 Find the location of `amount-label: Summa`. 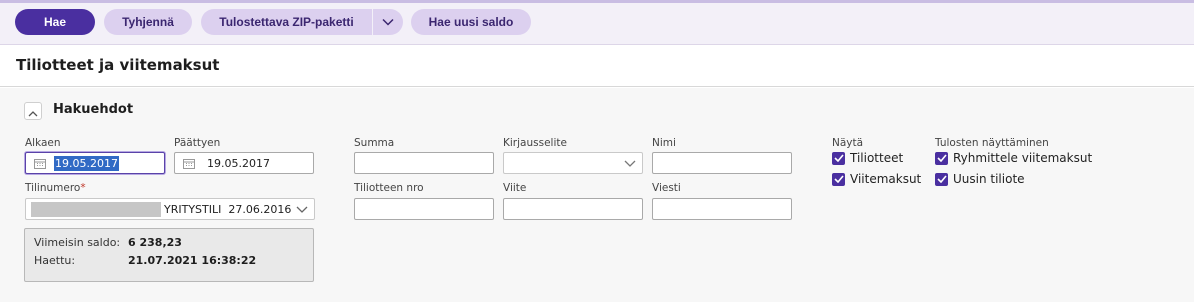

amount-label: Summa is located at coordinates (374, 143).